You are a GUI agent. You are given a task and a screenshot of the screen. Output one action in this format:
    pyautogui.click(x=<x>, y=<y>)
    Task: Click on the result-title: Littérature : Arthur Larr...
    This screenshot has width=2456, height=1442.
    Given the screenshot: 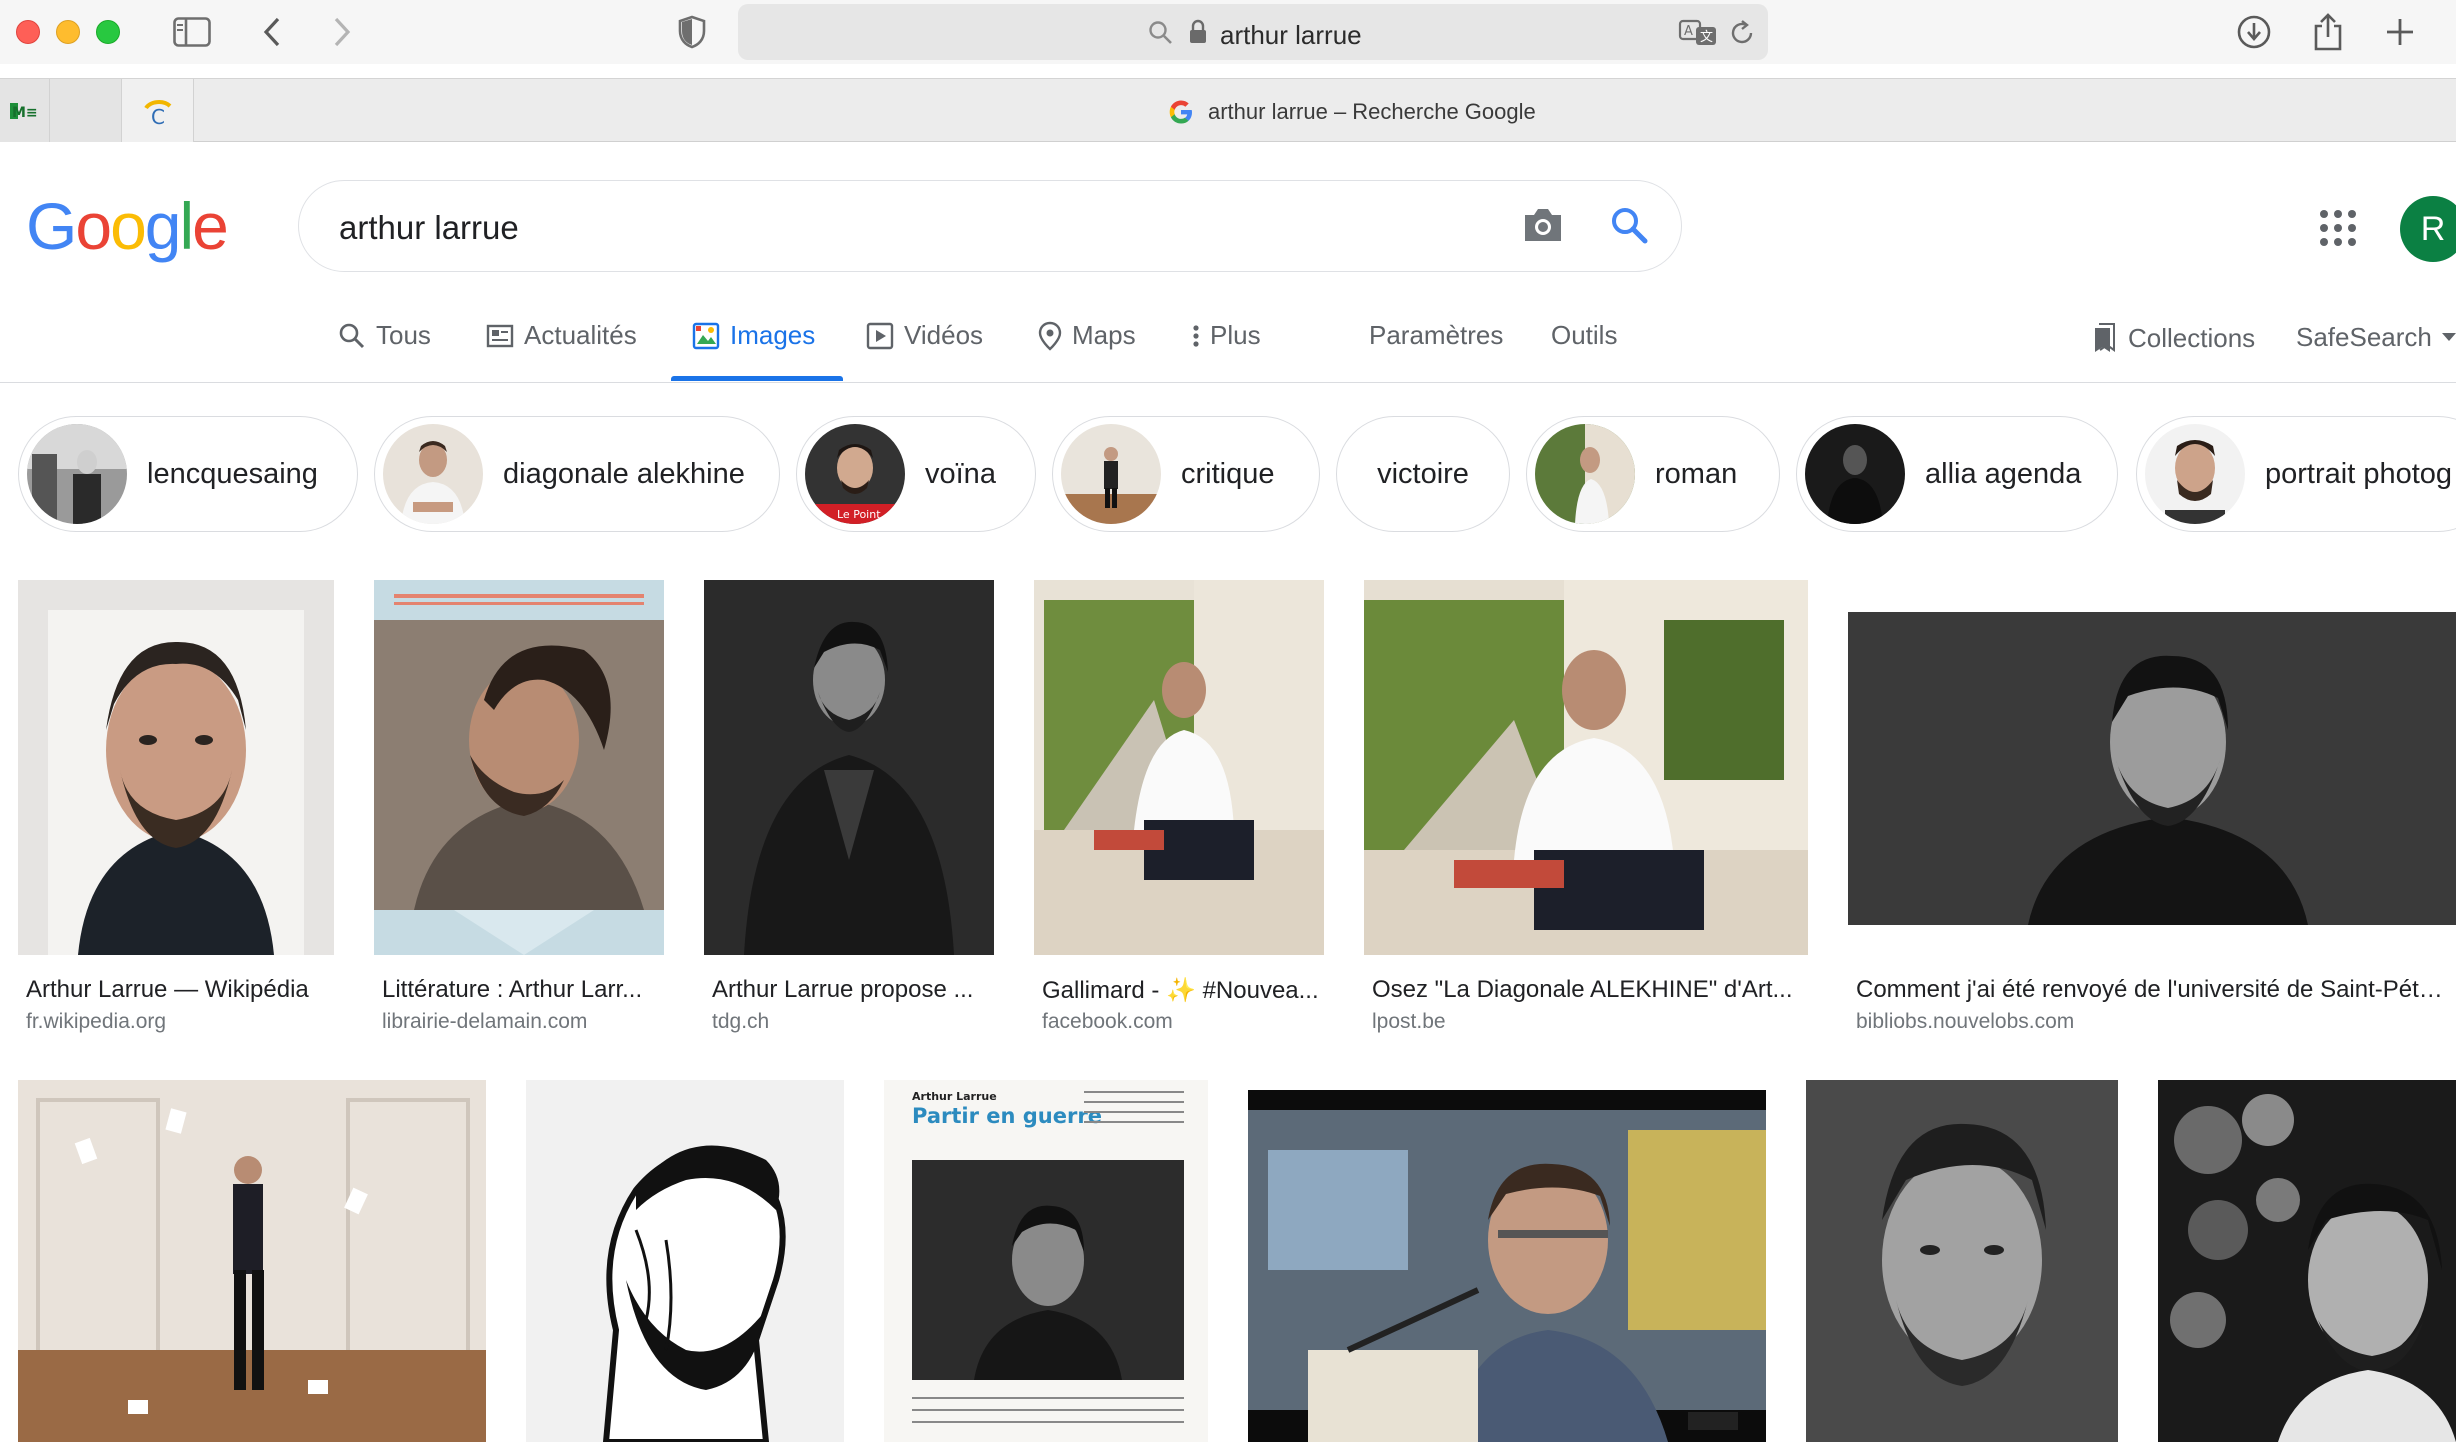 What is the action you would take?
    pyautogui.click(x=524, y=990)
    